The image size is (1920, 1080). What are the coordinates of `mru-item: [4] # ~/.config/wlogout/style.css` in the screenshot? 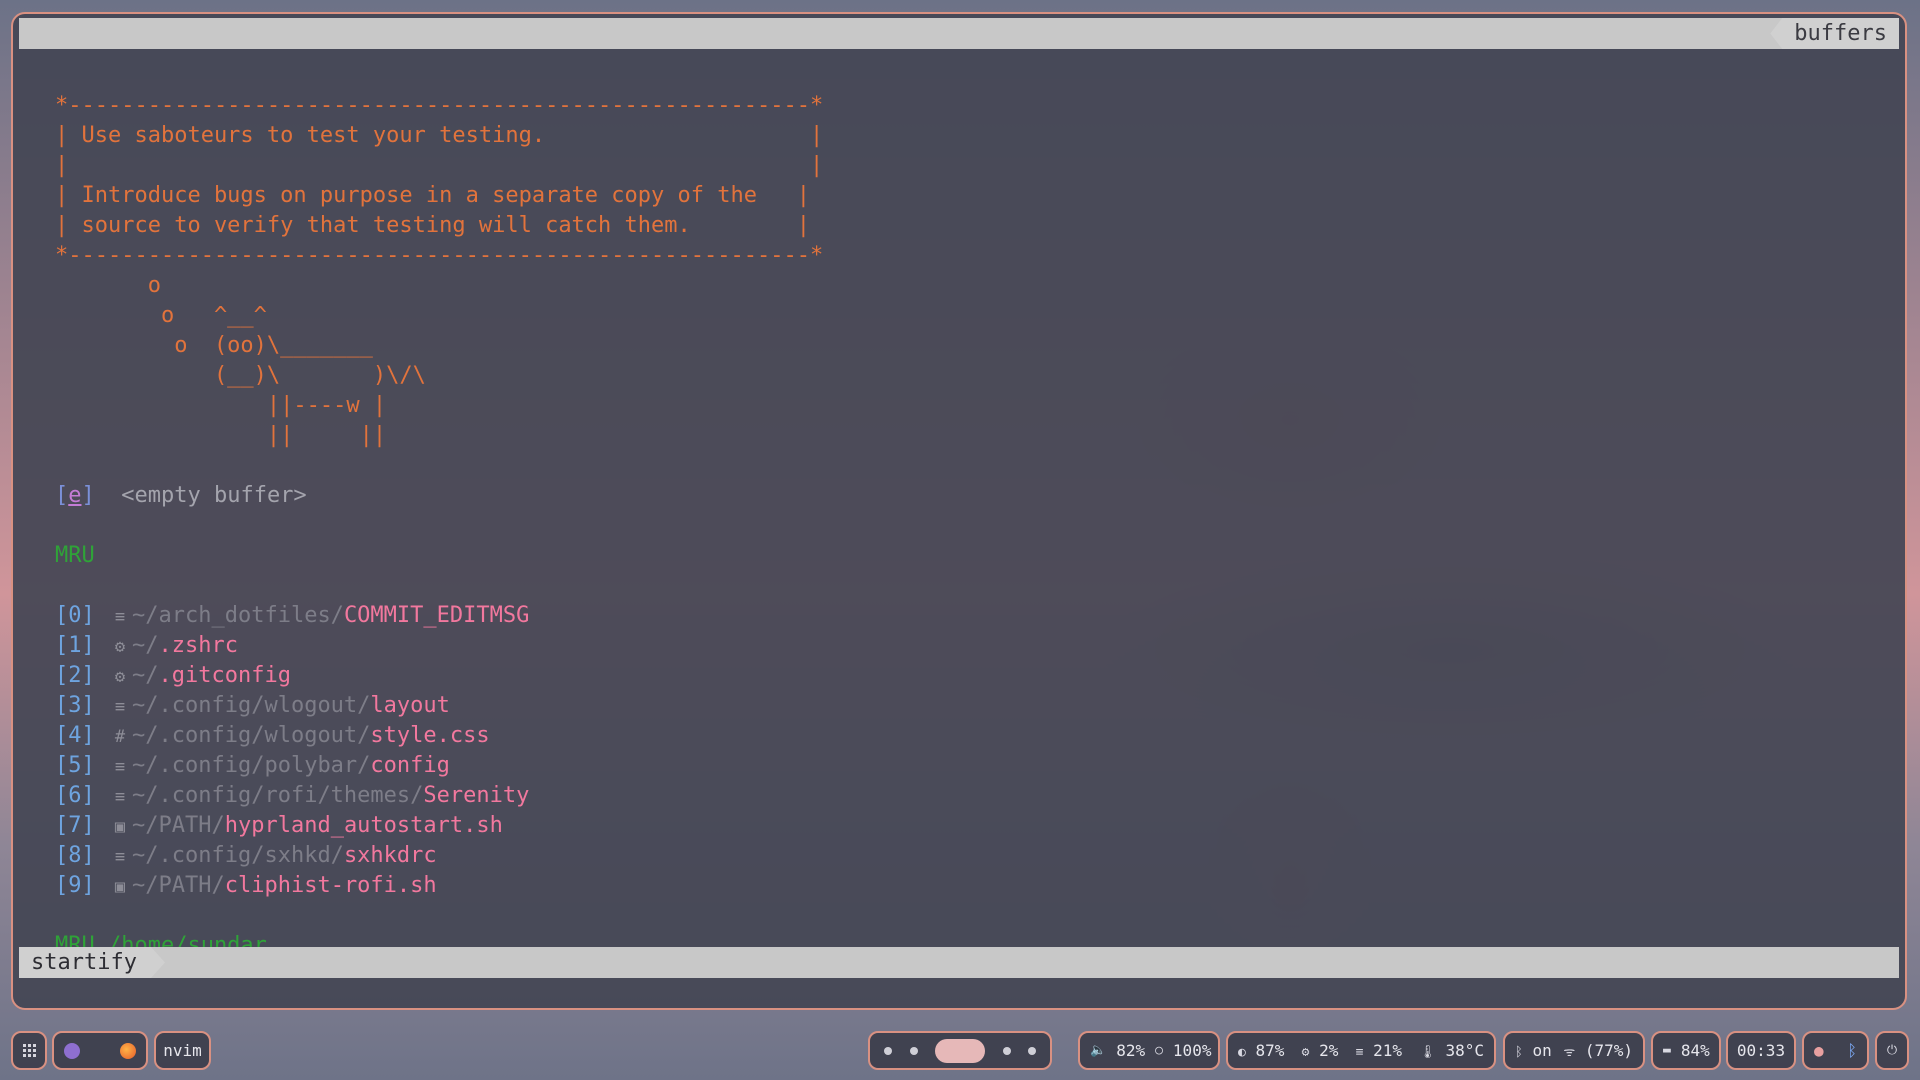 It's located at (970, 736).